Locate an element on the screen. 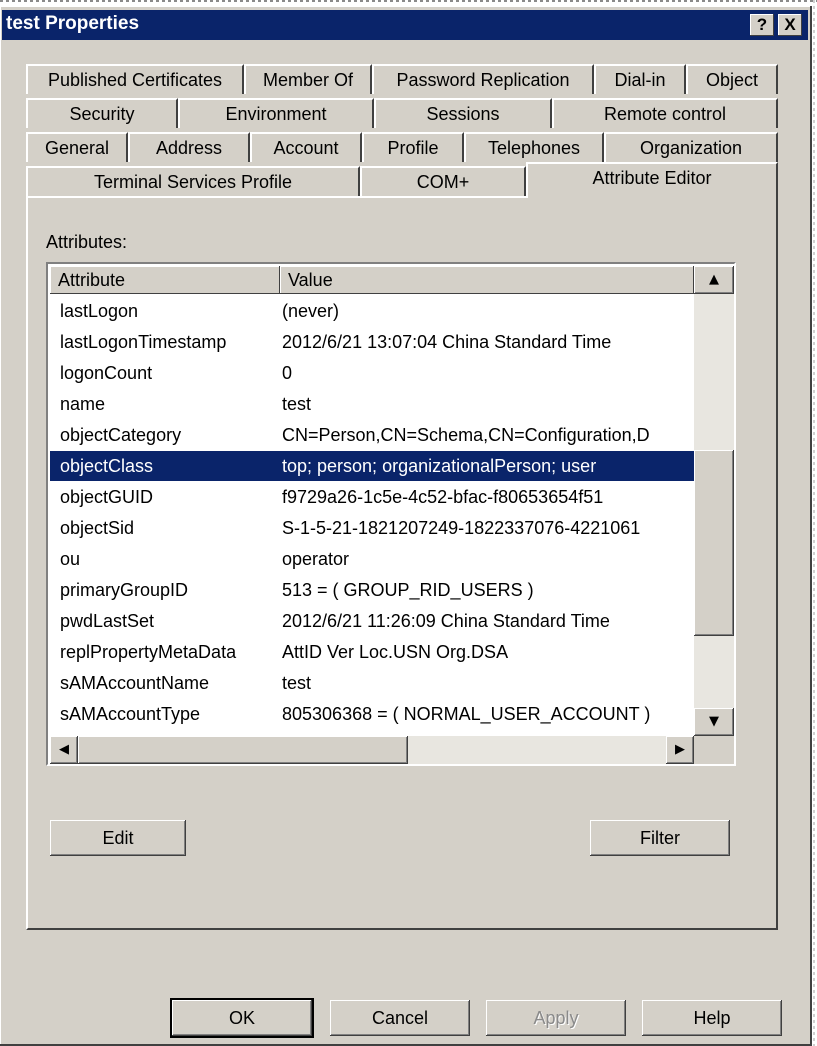  window-title: test Properties is located at coordinates (73, 23).